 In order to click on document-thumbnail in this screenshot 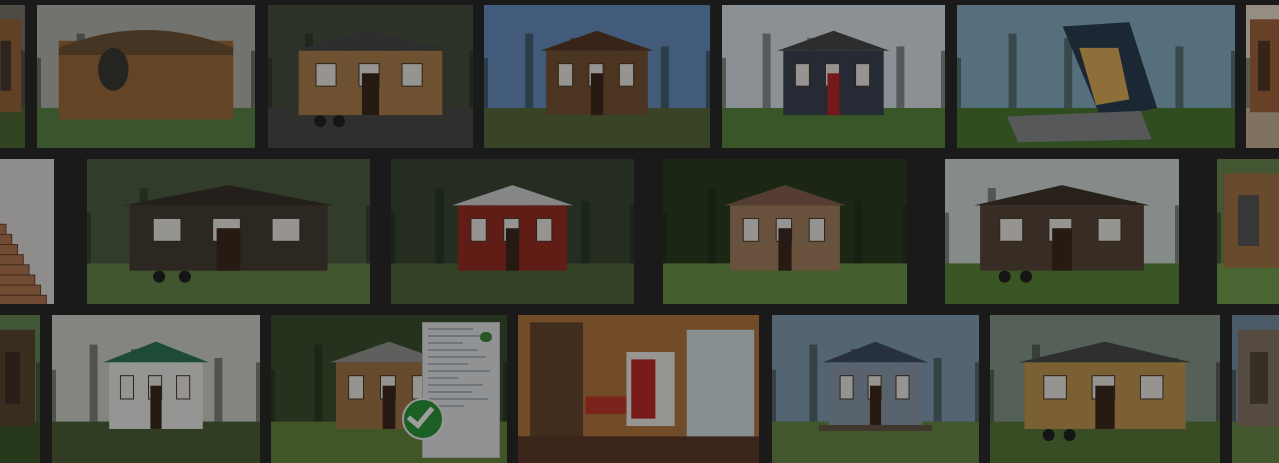, I will do `click(461, 390)`.